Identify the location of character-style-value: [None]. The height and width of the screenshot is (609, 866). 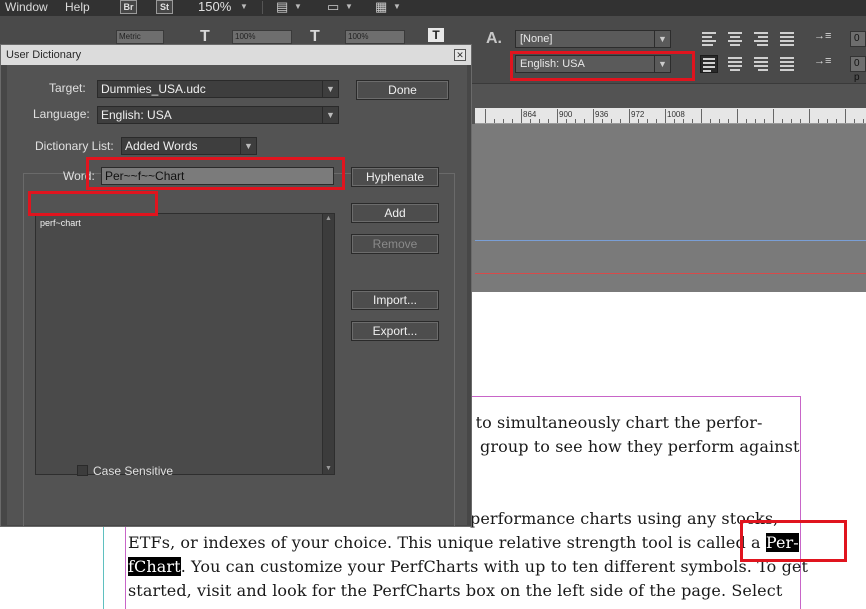
(536, 39).